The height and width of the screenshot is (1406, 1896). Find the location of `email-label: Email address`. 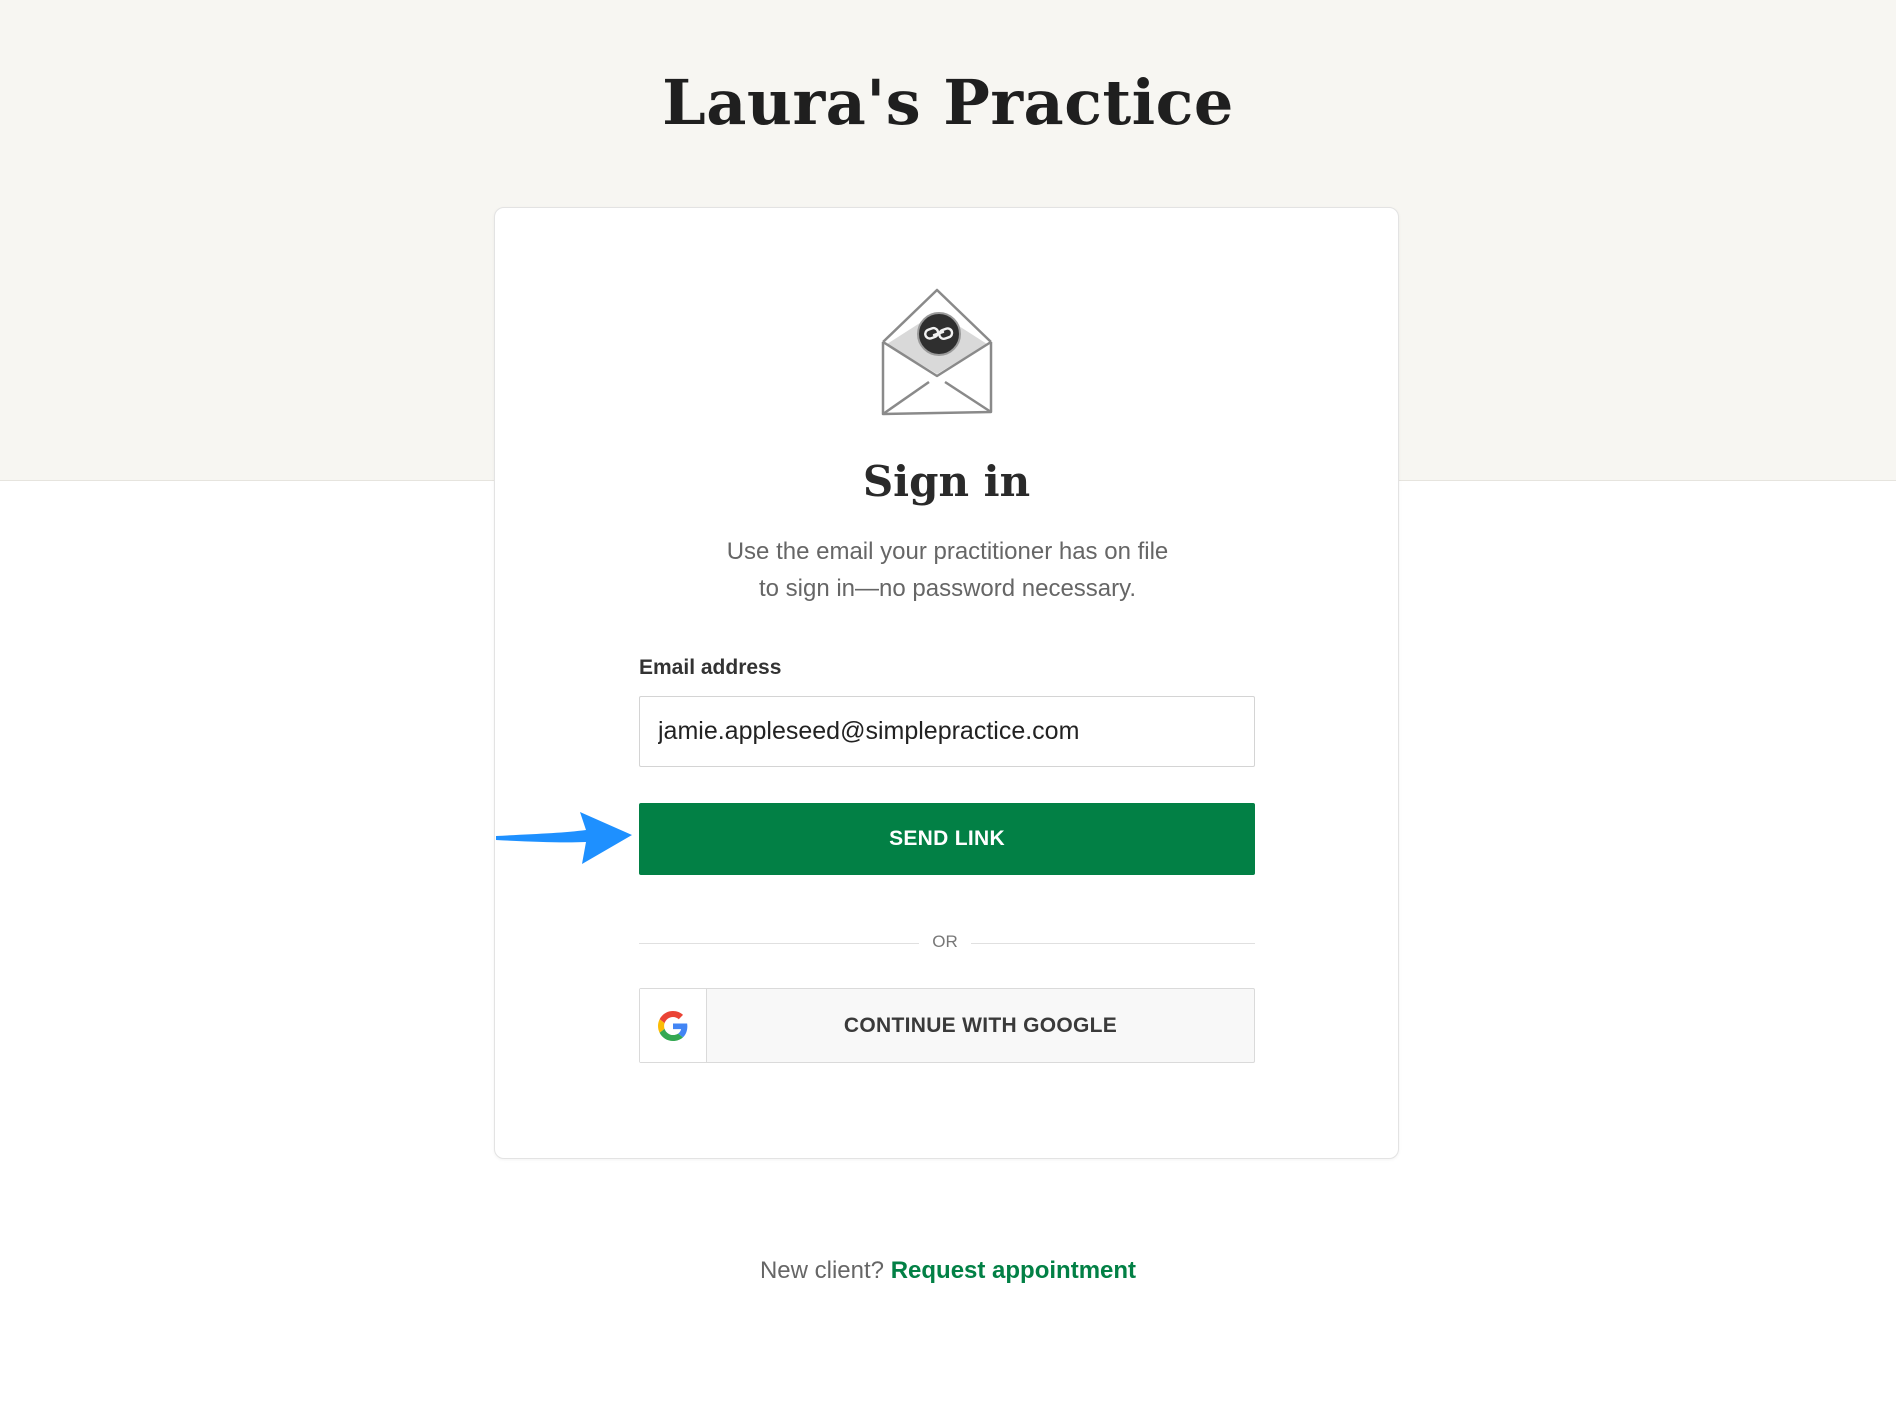

email-label: Email address is located at coordinates (710, 667).